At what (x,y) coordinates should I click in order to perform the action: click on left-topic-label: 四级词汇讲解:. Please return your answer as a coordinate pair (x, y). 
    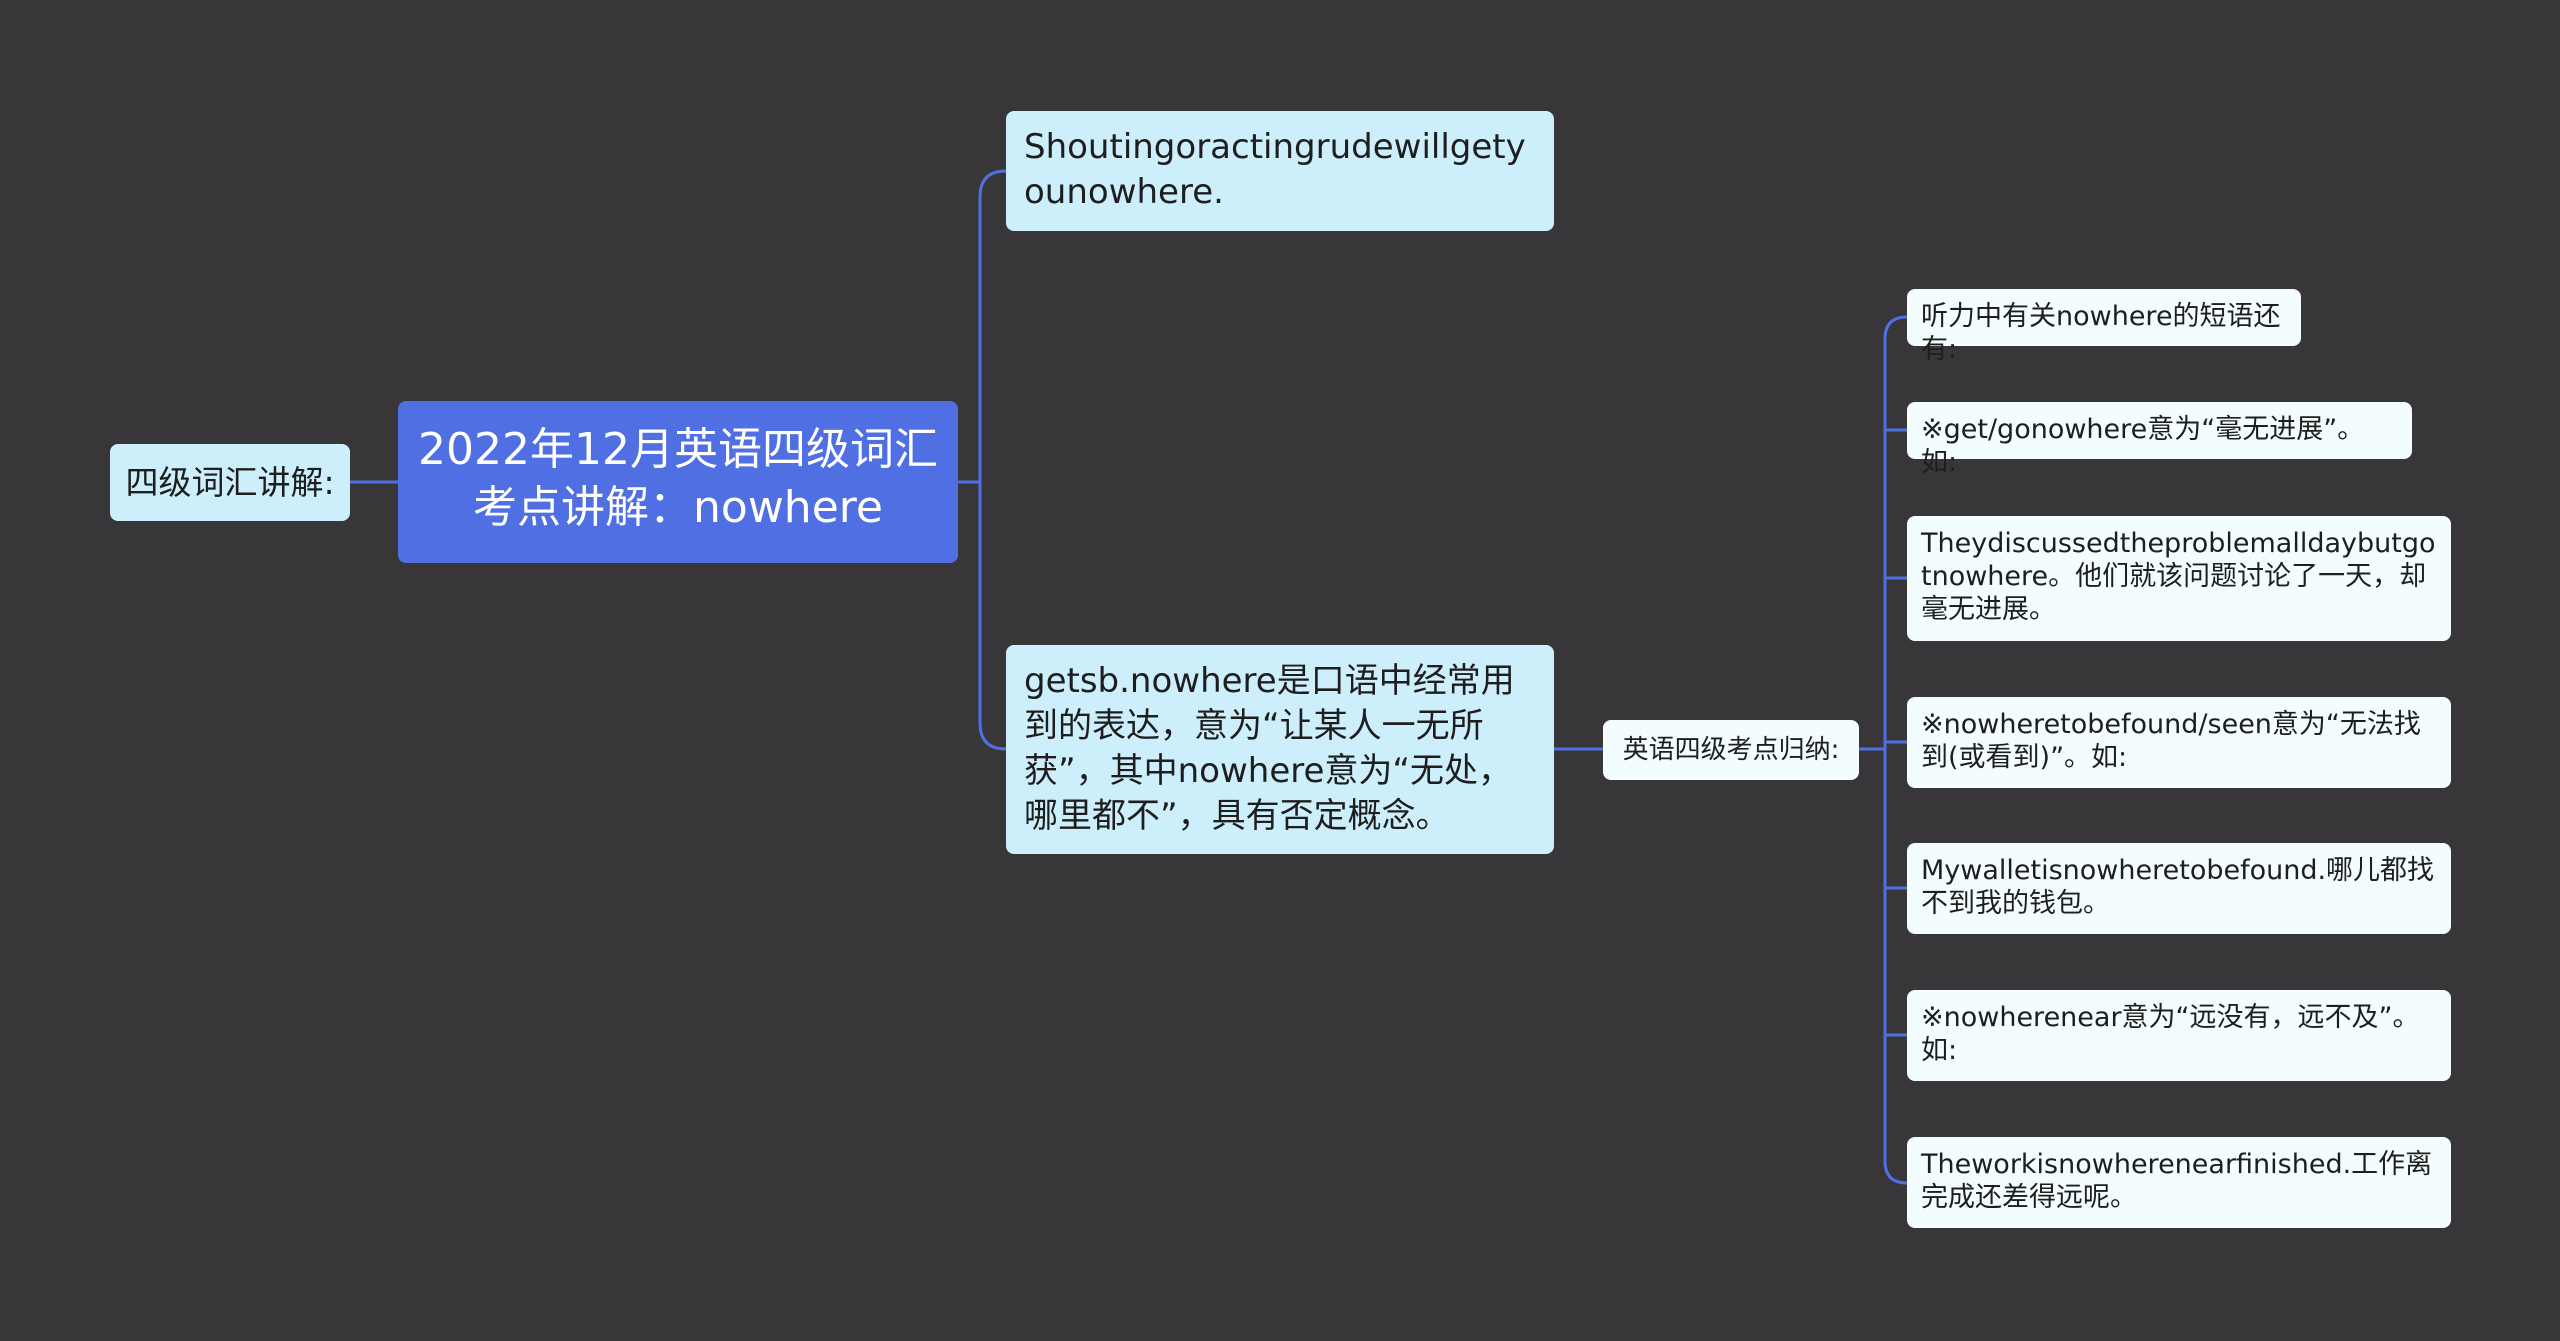
    Looking at the image, I should click on (230, 482).